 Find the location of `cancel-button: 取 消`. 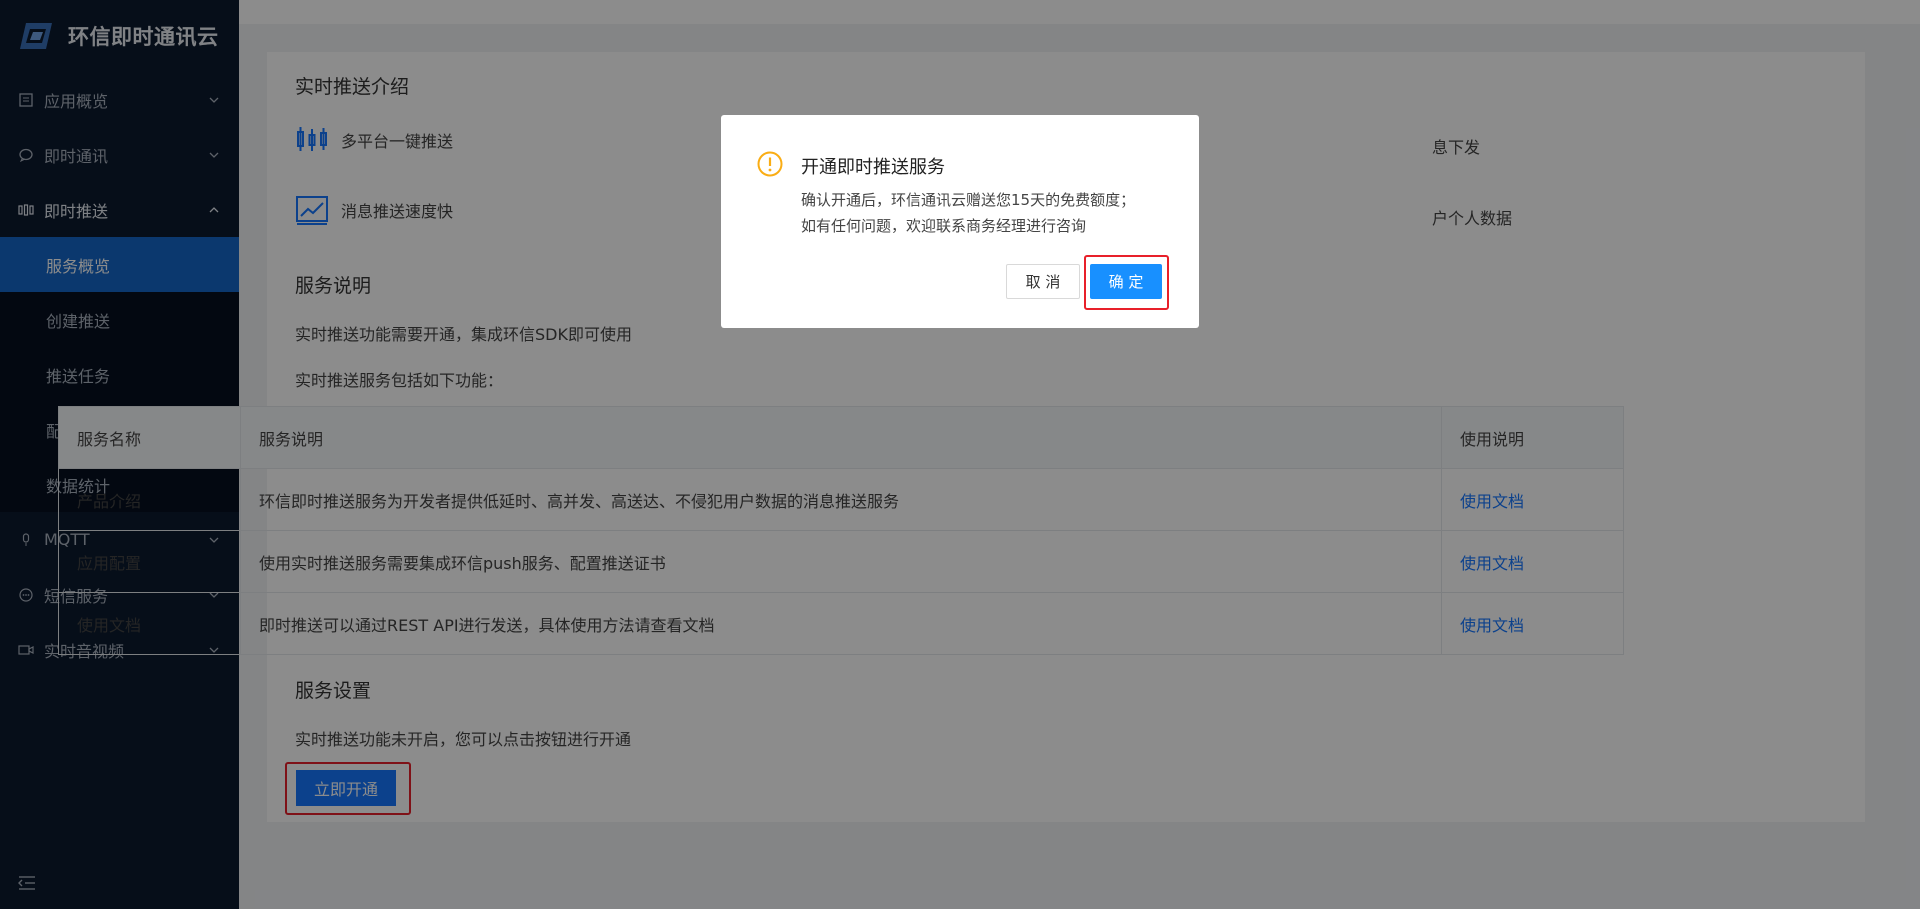

cancel-button: 取 消 is located at coordinates (1043, 281).